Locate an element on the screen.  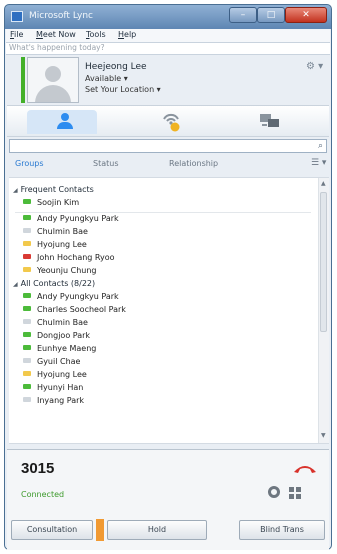
view-tabs is located at coordinates (168, 121).